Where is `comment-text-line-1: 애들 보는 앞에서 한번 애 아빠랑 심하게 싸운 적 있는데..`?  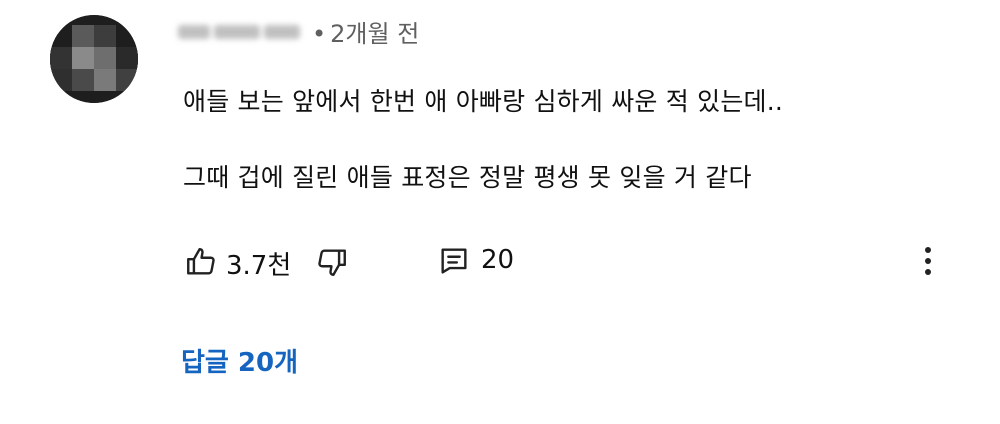 comment-text-line-1: 애들 보는 앞에서 한번 애 아빠랑 심하게 싸운 적 있는데.. is located at coordinates (483, 101).